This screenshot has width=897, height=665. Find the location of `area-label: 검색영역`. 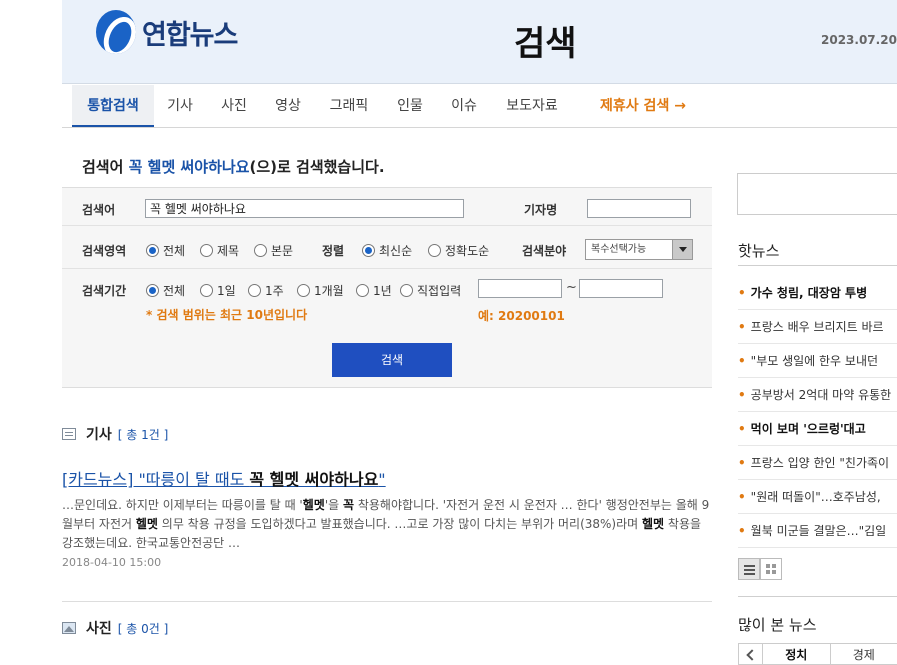

area-label: 검색영역 is located at coordinates (104, 251).